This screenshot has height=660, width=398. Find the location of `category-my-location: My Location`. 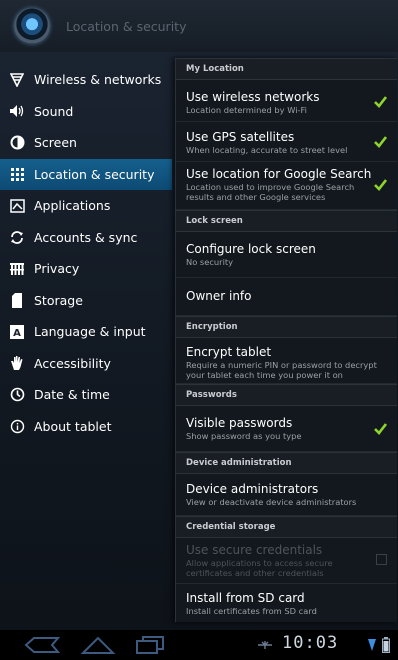

category-my-location: My Location is located at coordinates (286, 69).